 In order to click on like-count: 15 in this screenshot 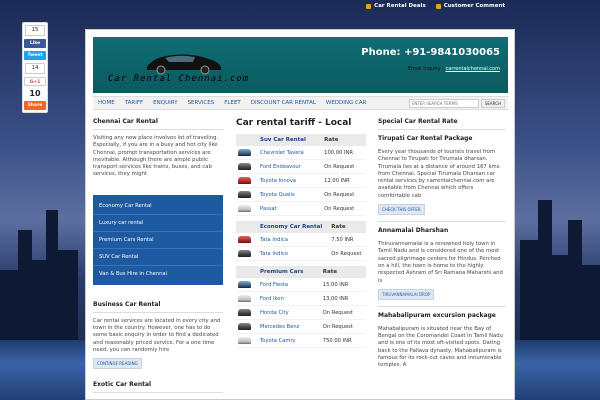, I will do `click(35, 30)`.